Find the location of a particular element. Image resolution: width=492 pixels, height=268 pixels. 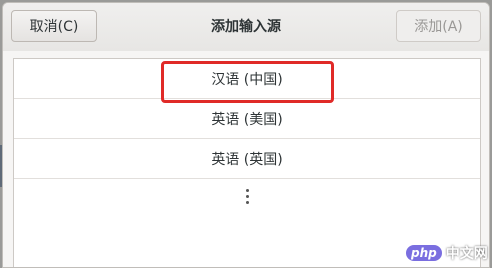

list-item-label: 英语 (英国) is located at coordinates (247, 159).